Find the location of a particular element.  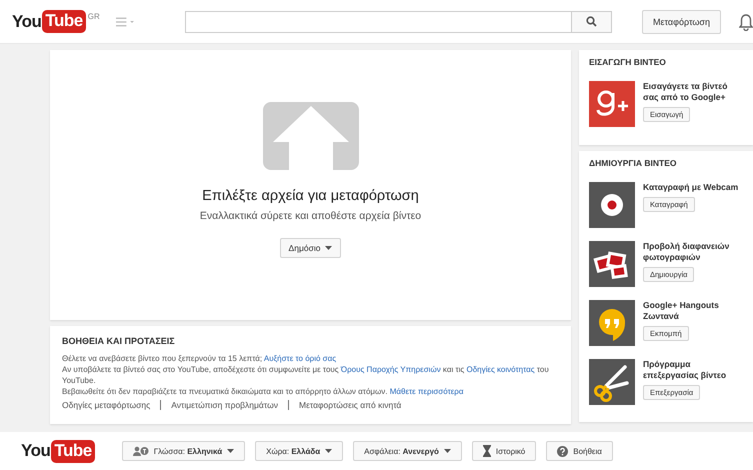

search-button is located at coordinates (592, 21).